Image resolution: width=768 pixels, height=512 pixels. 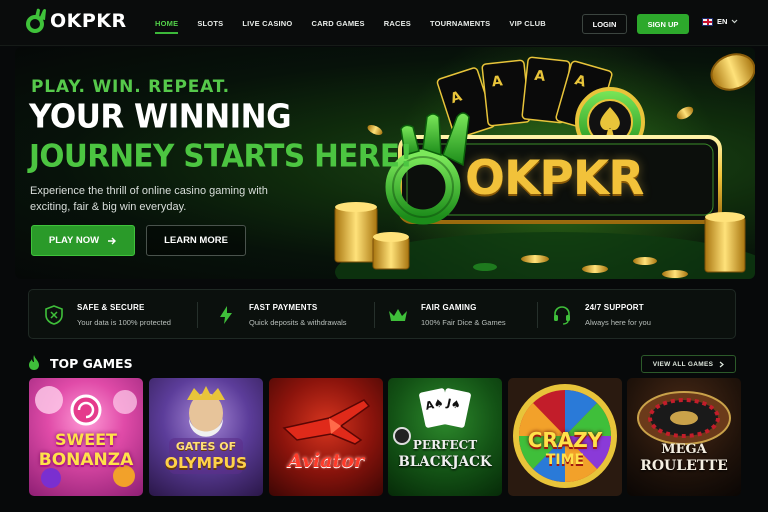 What do you see at coordinates (196, 240) in the screenshot?
I see `learn-more-button: LEARN MORE` at bounding box center [196, 240].